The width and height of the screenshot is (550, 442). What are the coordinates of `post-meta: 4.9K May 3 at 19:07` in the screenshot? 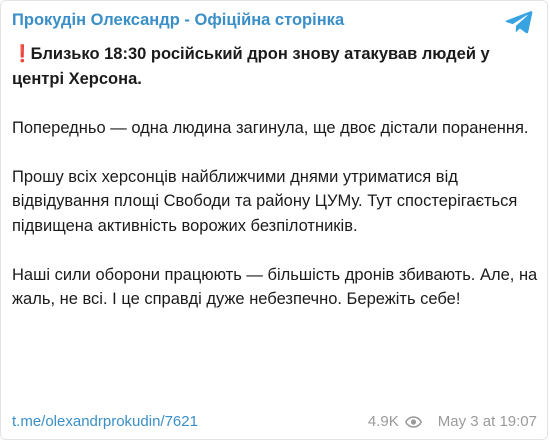 It's located at (452, 422).